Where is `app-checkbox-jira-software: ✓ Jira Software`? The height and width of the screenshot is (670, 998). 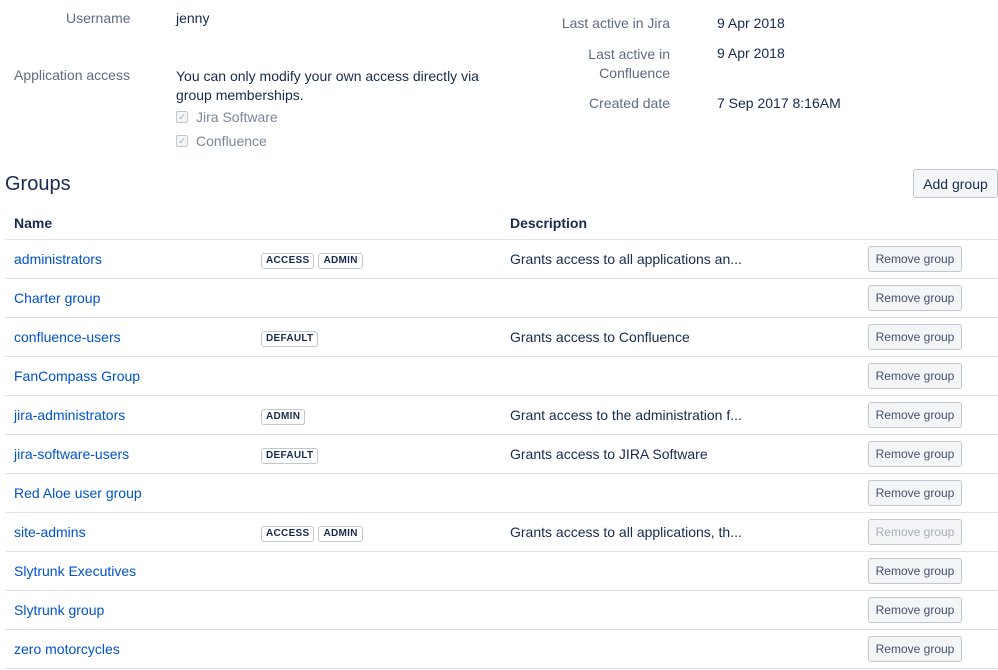 app-checkbox-jira-software: ✓ Jira Software is located at coordinates (227, 117).